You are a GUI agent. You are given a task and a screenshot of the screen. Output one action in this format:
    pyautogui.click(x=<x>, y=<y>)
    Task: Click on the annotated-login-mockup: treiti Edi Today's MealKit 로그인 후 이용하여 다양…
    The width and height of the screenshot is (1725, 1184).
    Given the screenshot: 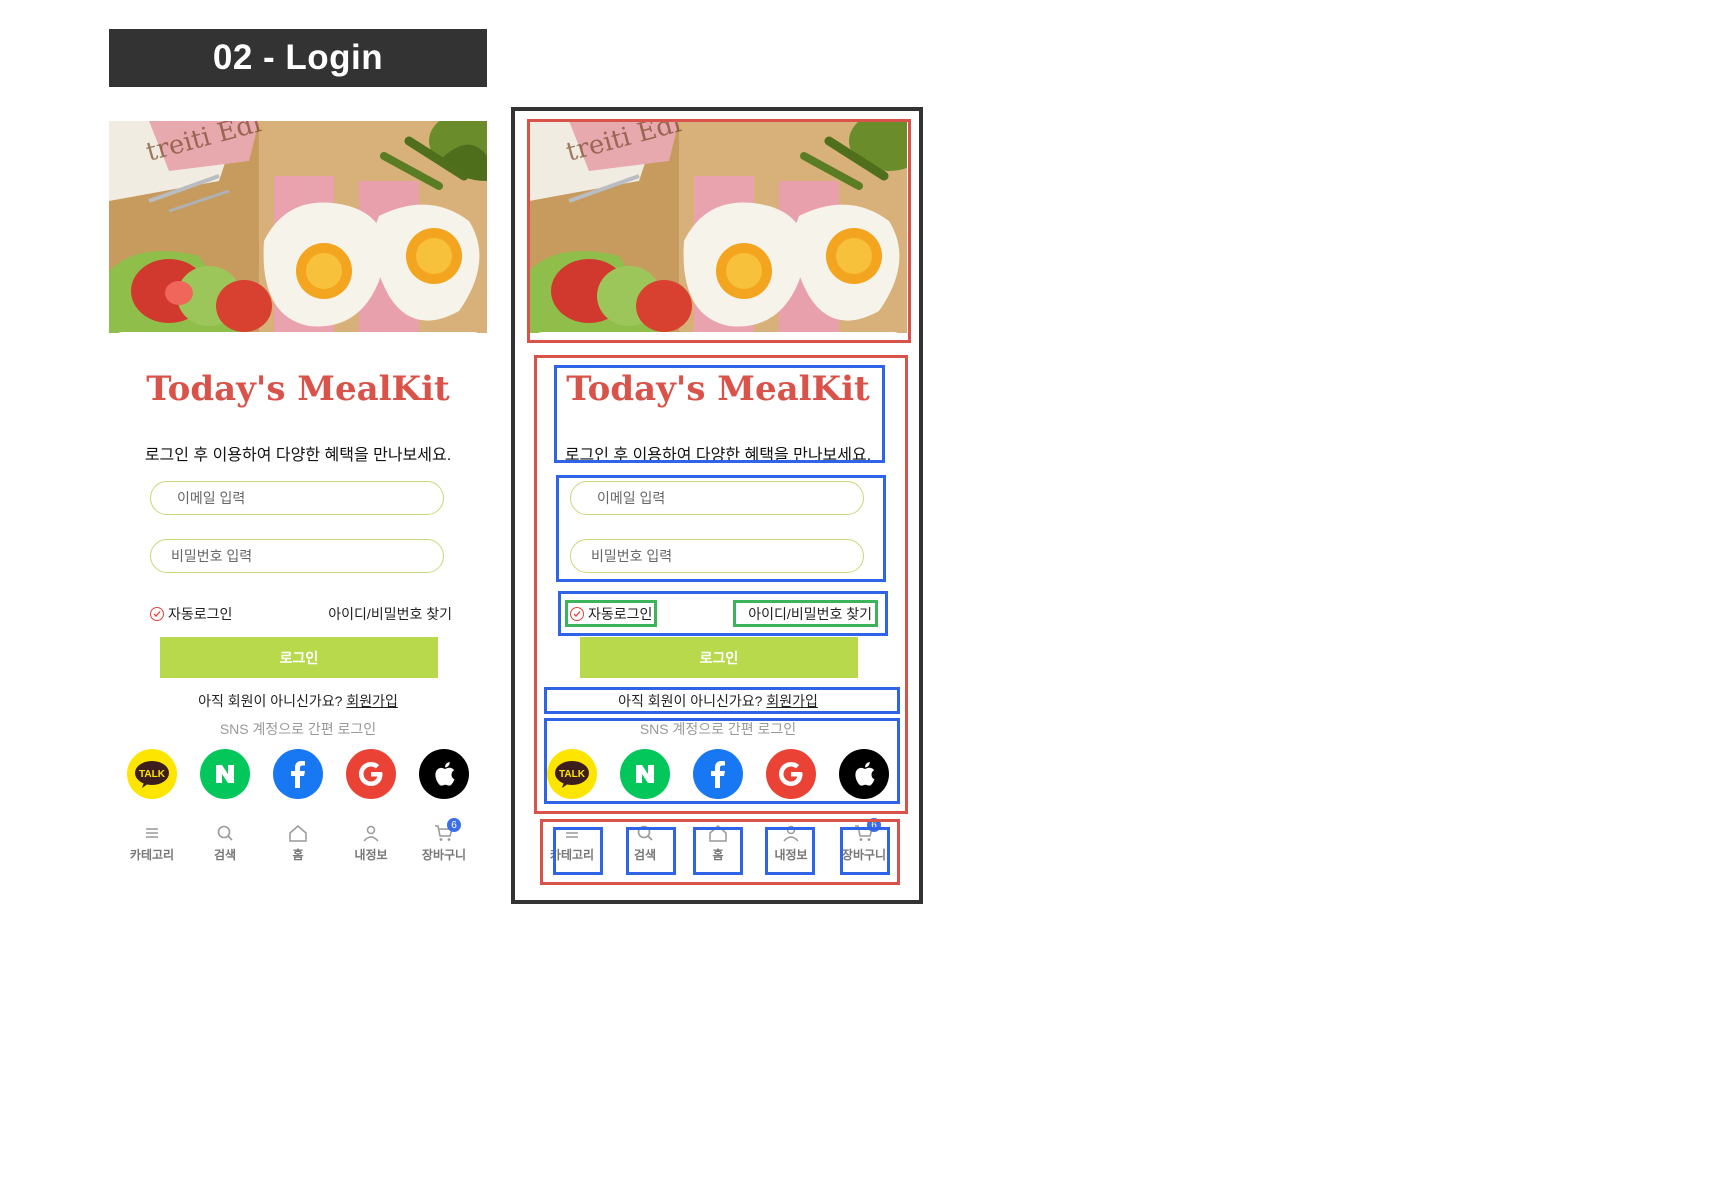 What is the action you would take?
    pyautogui.click(x=718, y=501)
    